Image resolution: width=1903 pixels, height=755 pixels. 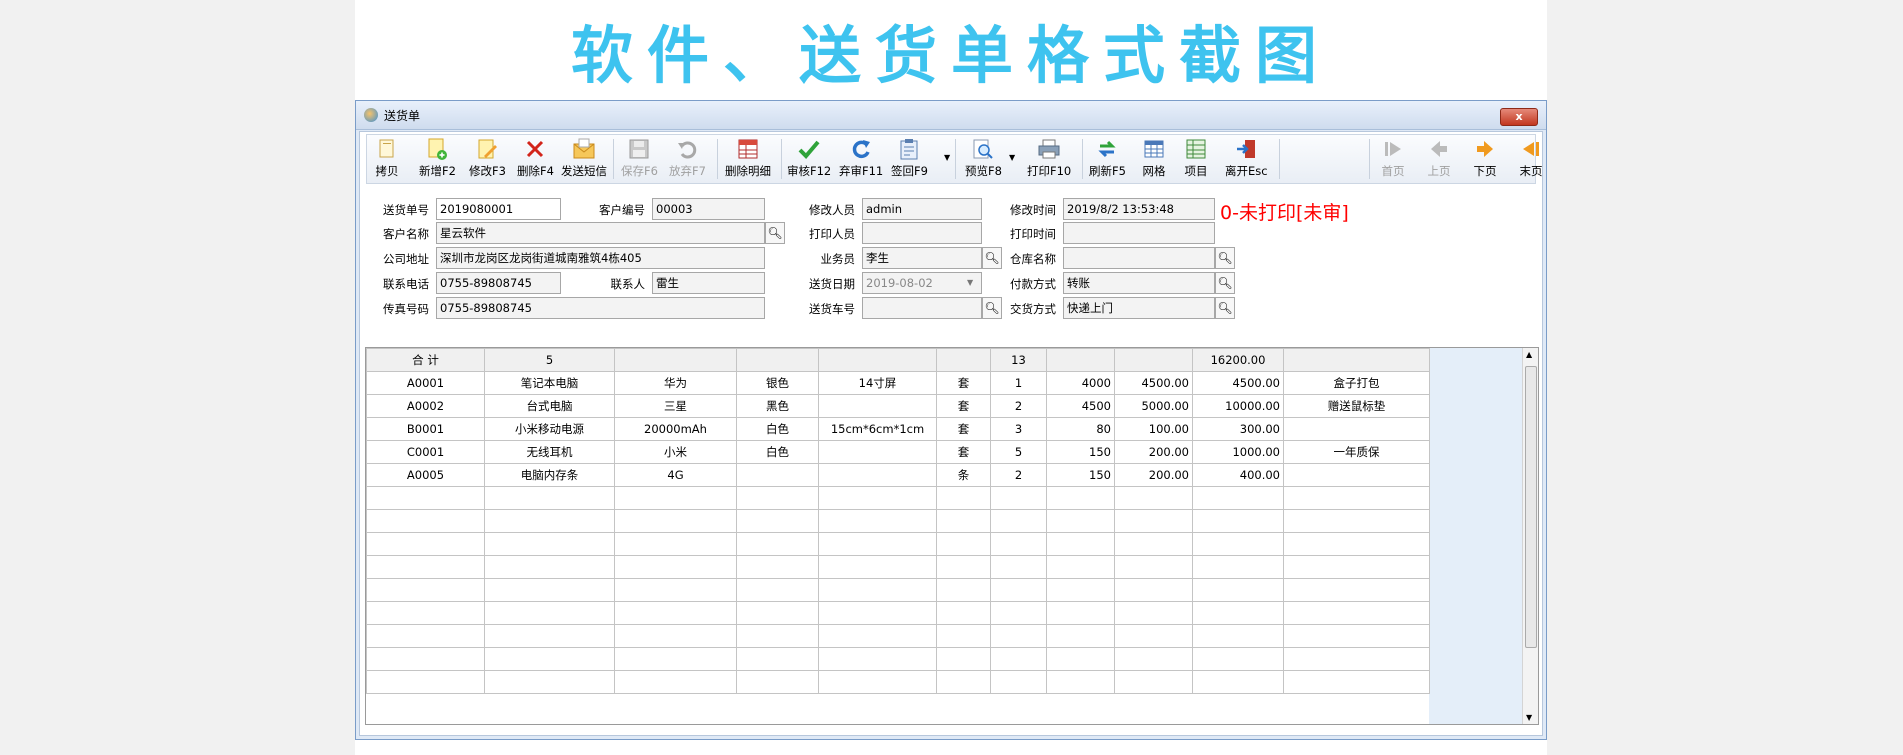 What do you see at coordinates (861, 158) in the screenshot?
I see `unaudit-button: 弃审F11` at bounding box center [861, 158].